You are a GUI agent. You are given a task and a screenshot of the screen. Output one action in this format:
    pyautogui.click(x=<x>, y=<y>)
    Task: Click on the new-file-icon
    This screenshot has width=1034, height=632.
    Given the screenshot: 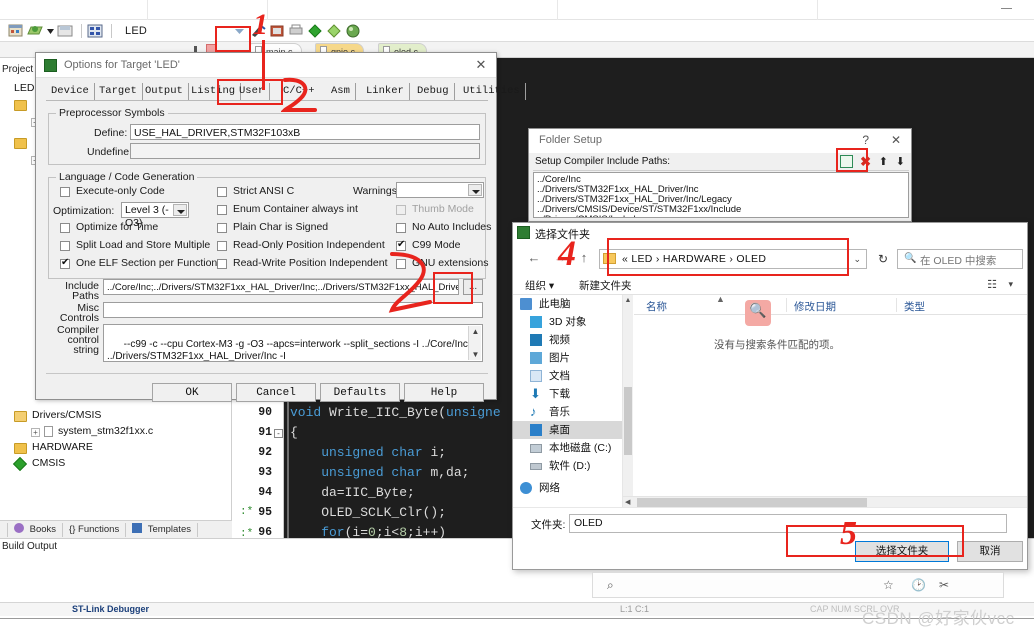 What is the action you would take?
    pyautogui.click(x=16, y=31)
    